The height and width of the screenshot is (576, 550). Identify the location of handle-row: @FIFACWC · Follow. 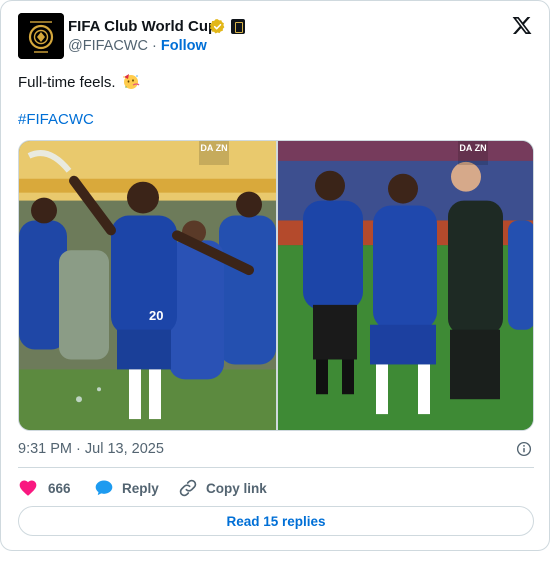
(137, 46).